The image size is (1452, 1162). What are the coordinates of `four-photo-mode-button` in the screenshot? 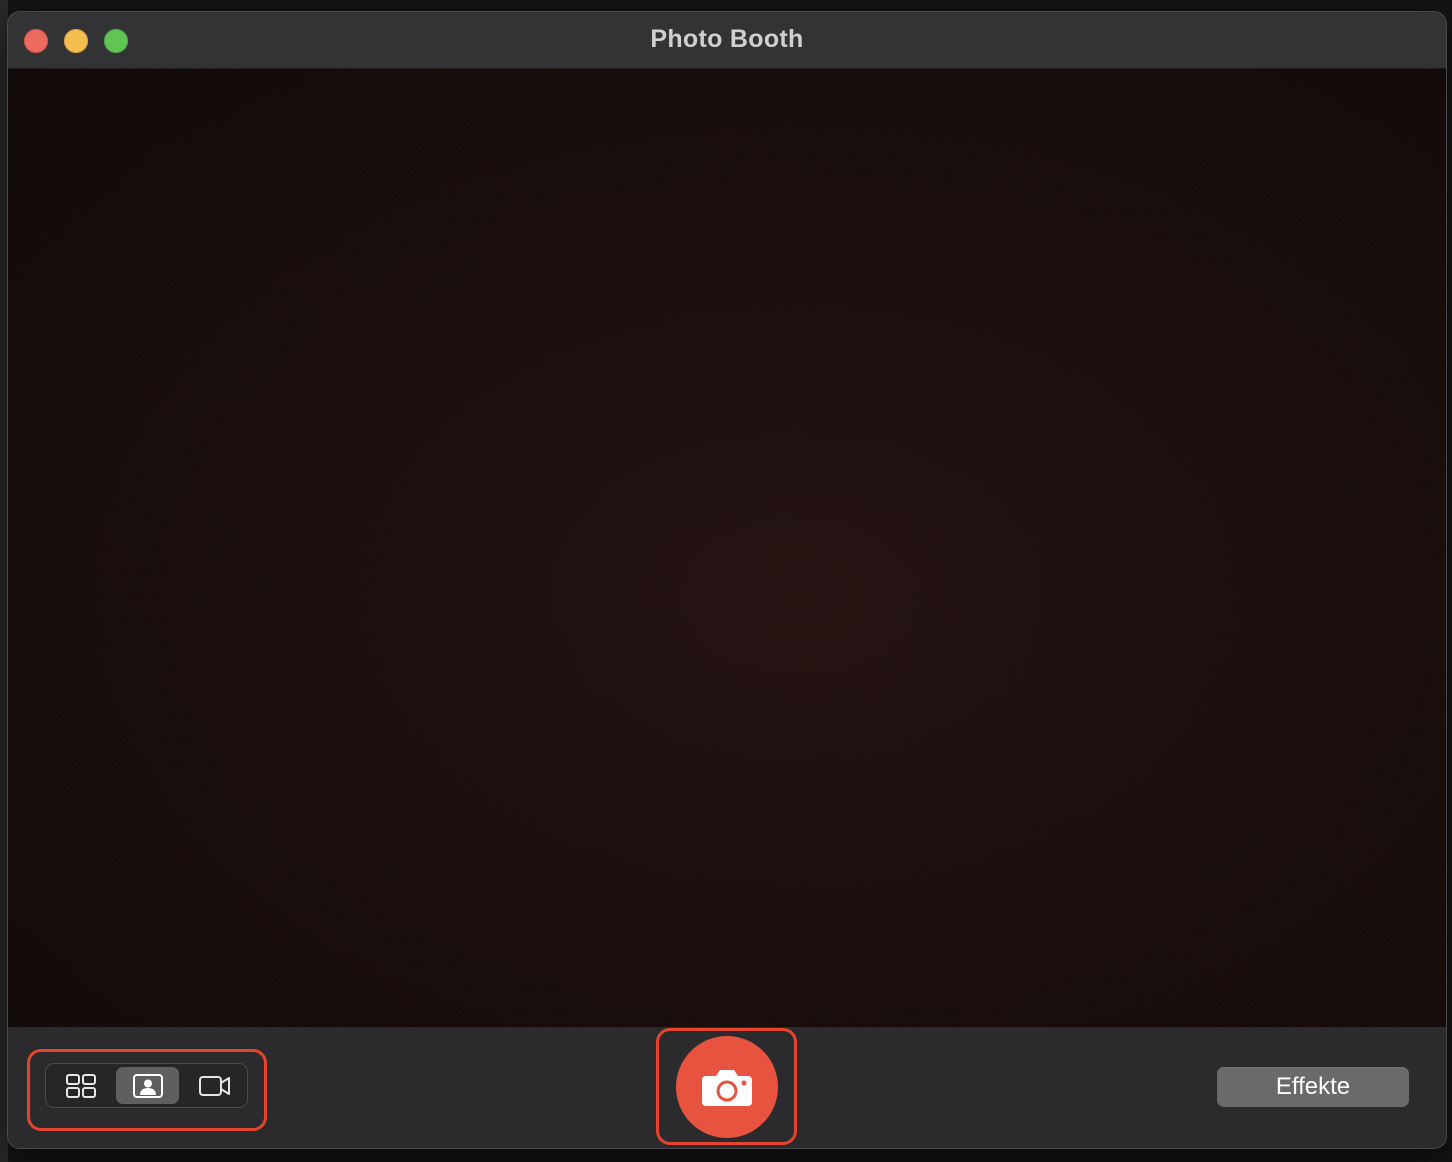 It's located at (80, 1085).